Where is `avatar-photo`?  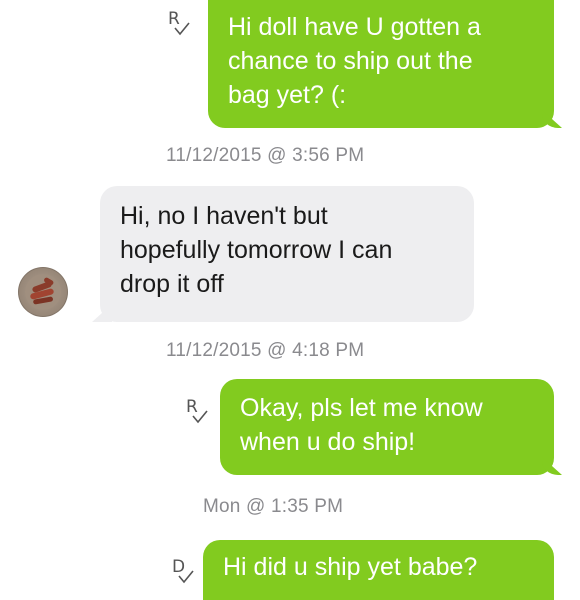 avatar-photo is located at coordinates (43, 292).